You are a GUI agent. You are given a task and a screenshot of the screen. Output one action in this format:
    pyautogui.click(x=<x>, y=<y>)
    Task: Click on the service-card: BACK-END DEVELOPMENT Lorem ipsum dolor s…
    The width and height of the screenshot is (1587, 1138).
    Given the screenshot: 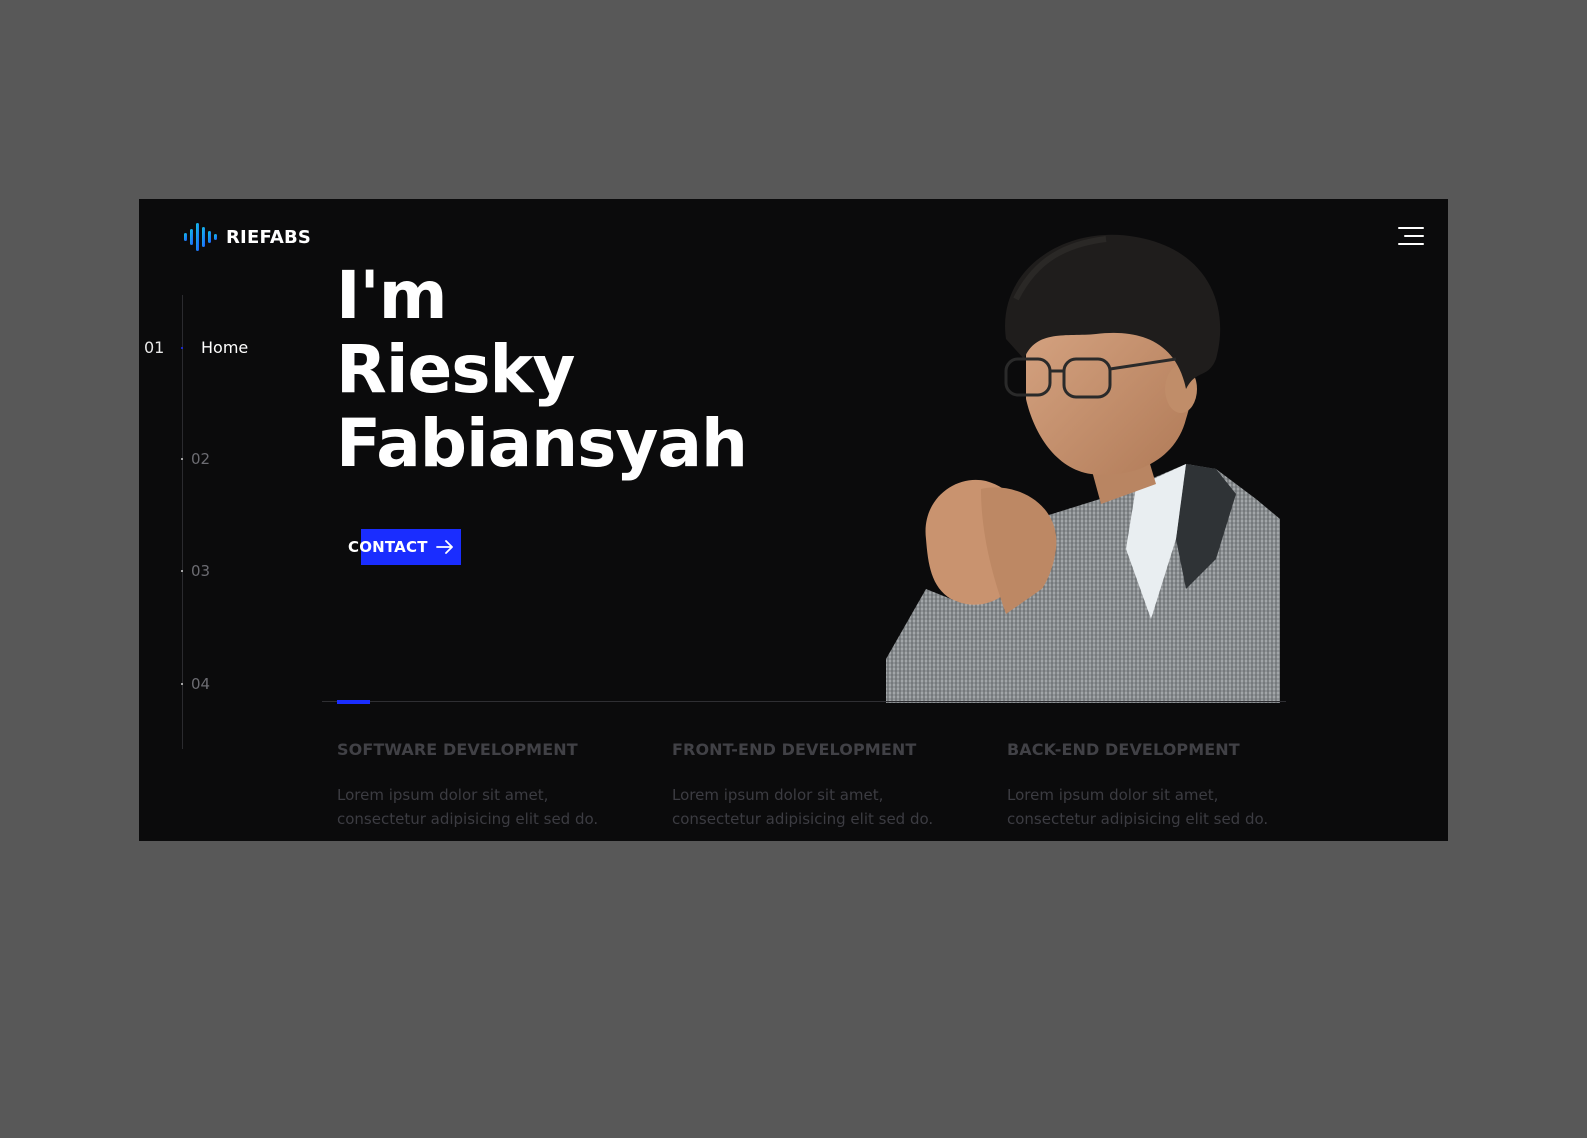 What is the action you would take?
    pyautogui.click(x=1157, y=785)
    